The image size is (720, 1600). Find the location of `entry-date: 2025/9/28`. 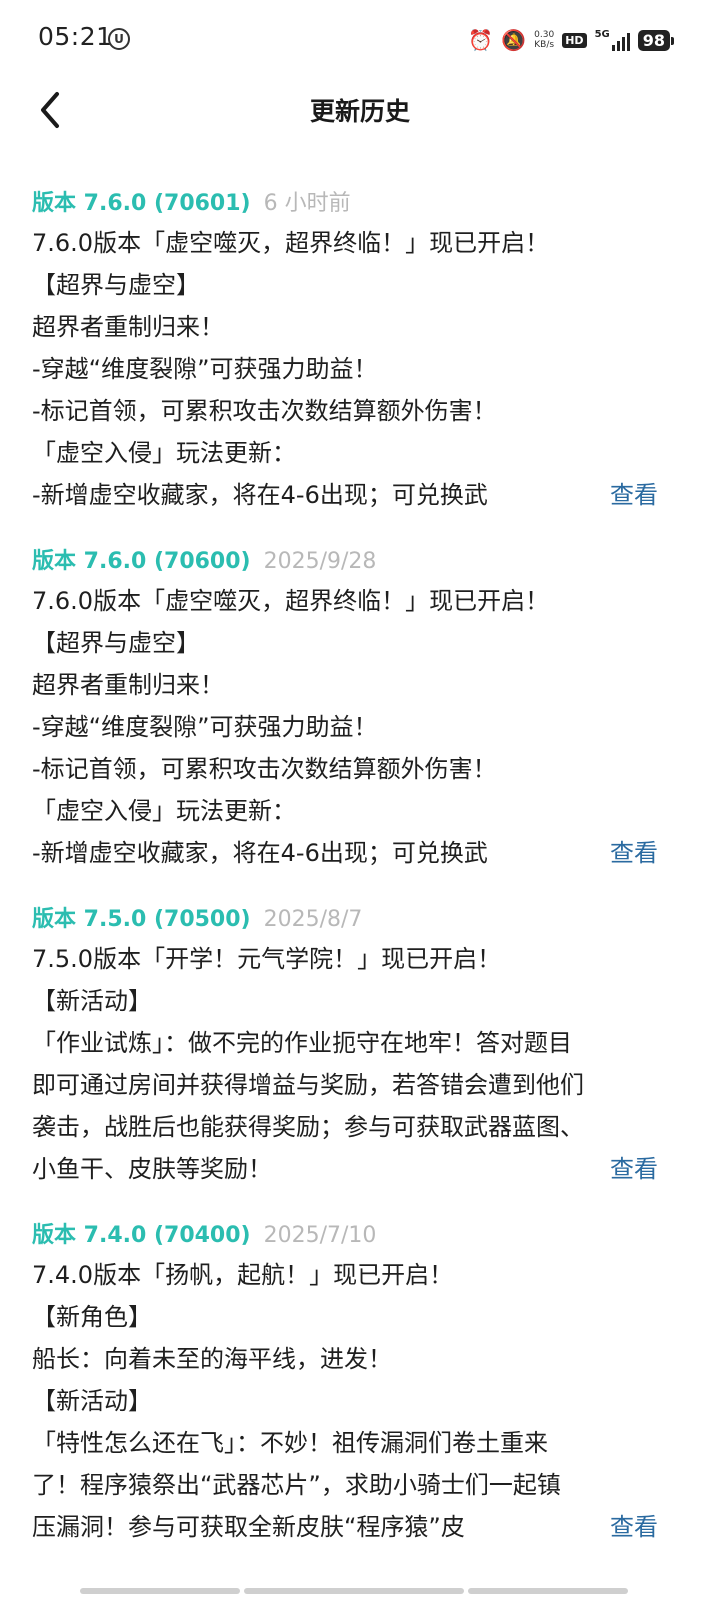

entry-date: 2025/9/28 is located at coordinates (320, 561).